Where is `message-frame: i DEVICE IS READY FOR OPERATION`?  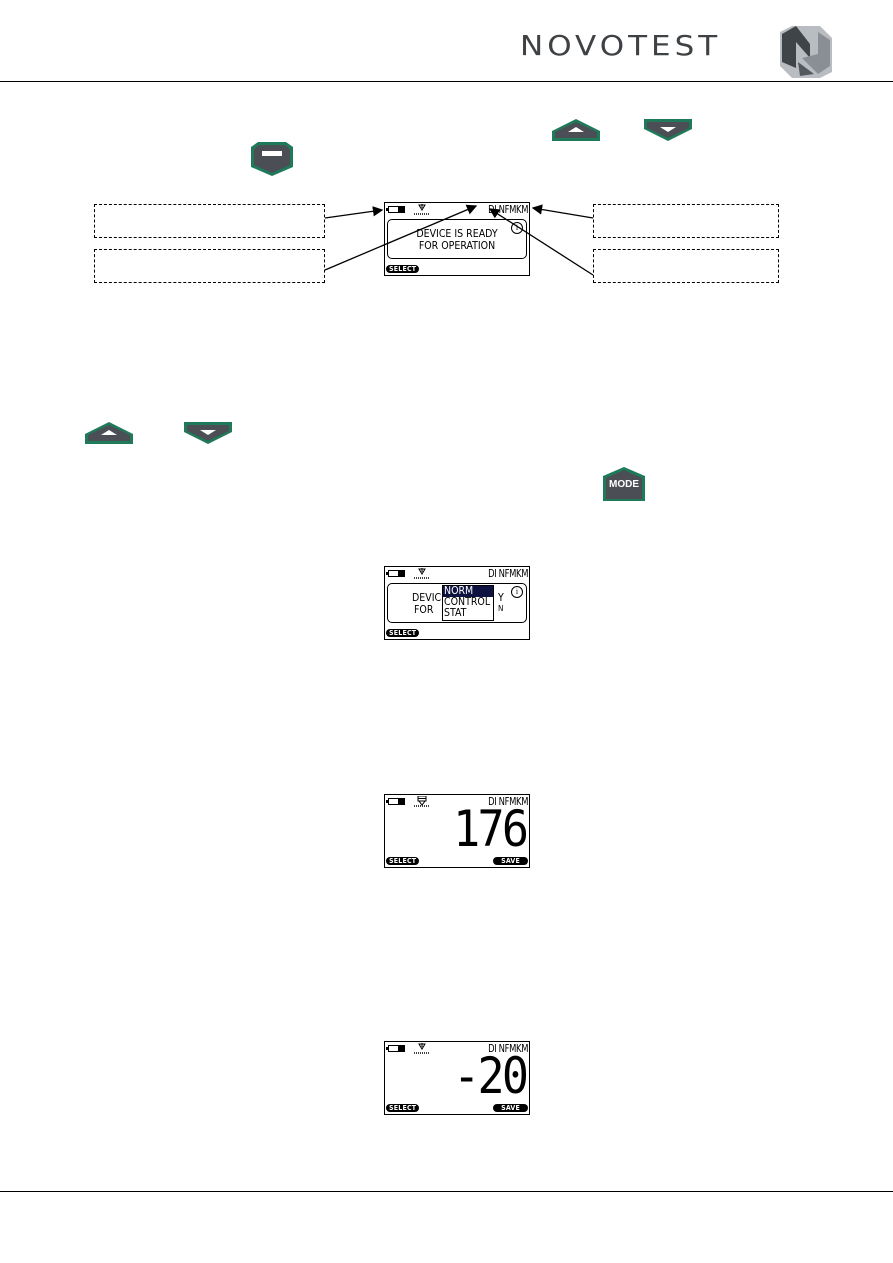
message-frame: i DEVICE IS READY FOR OPERATION is located at coordinates (457, 239).